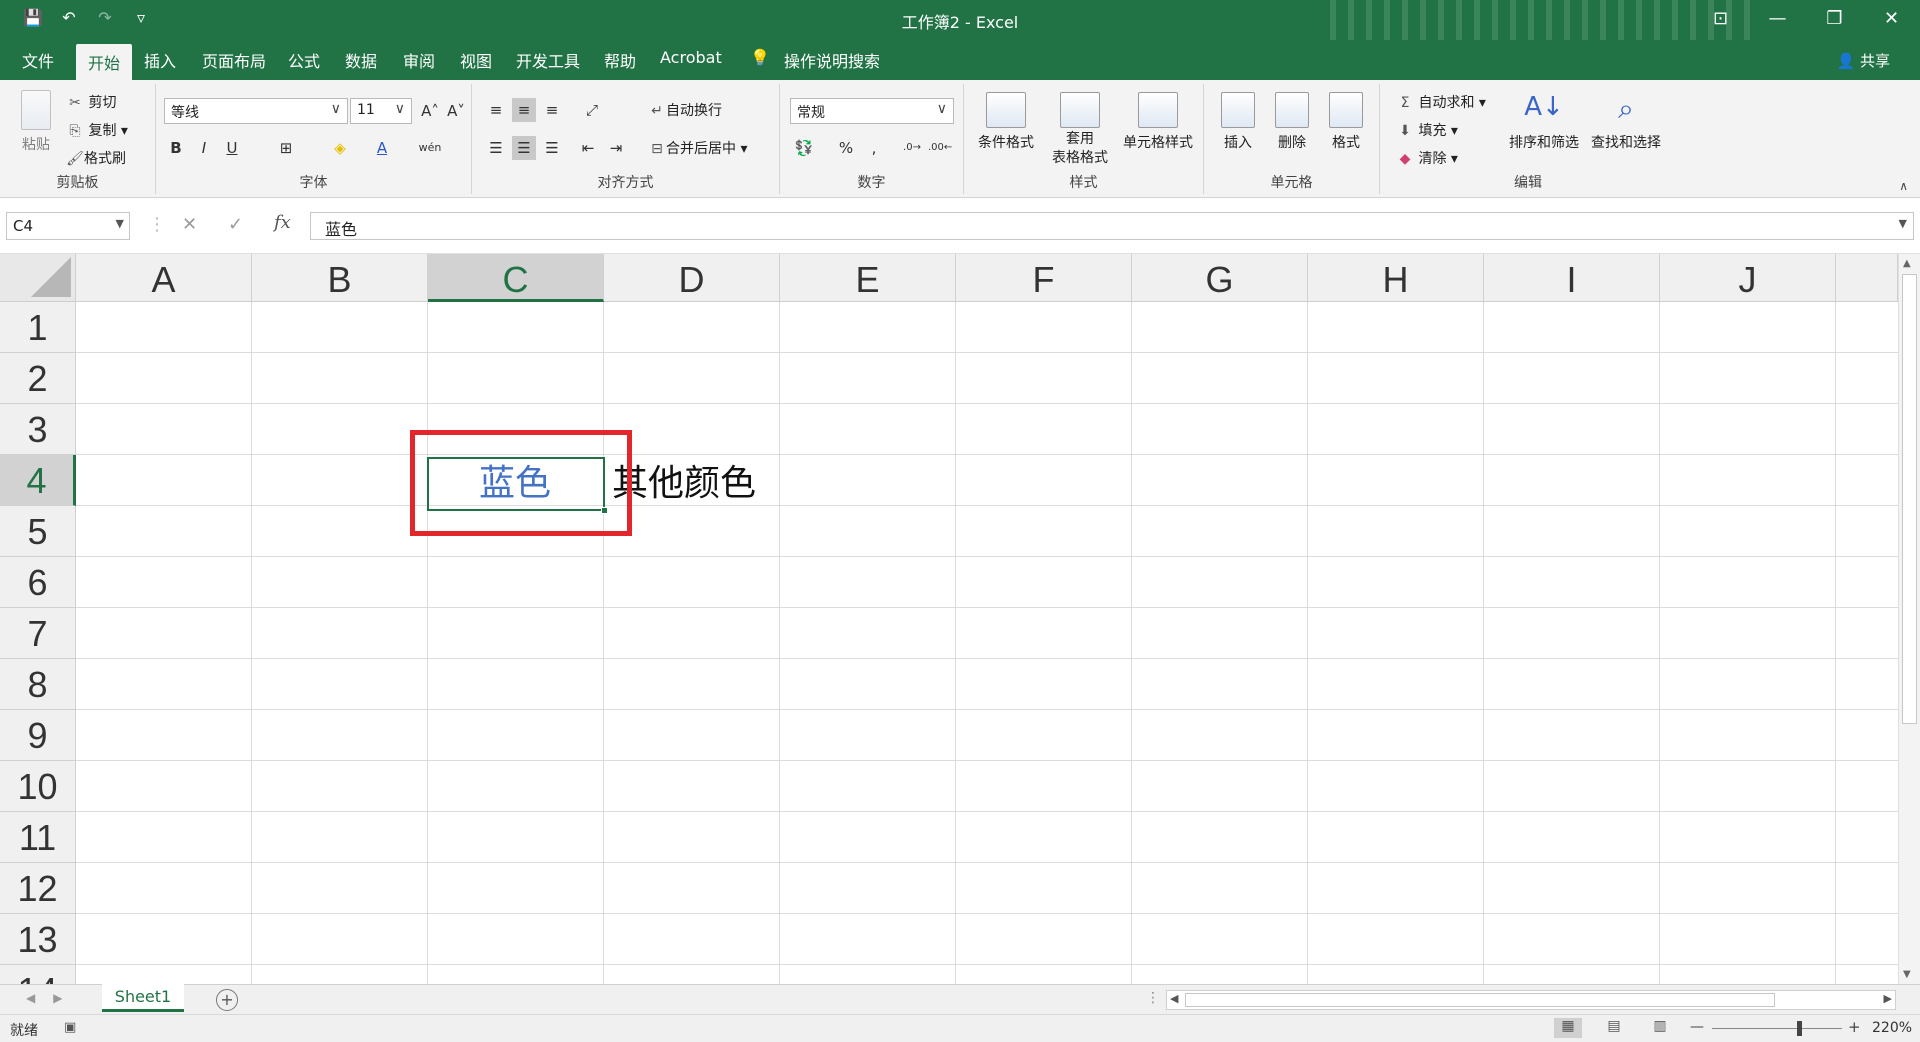 The height and width of the screenshot is (1042, 1920). What do you see at coordinates (256, 111) in the screenshot?
I see `font-name-select: 等线 ∨` at bounding box center [256, 111].